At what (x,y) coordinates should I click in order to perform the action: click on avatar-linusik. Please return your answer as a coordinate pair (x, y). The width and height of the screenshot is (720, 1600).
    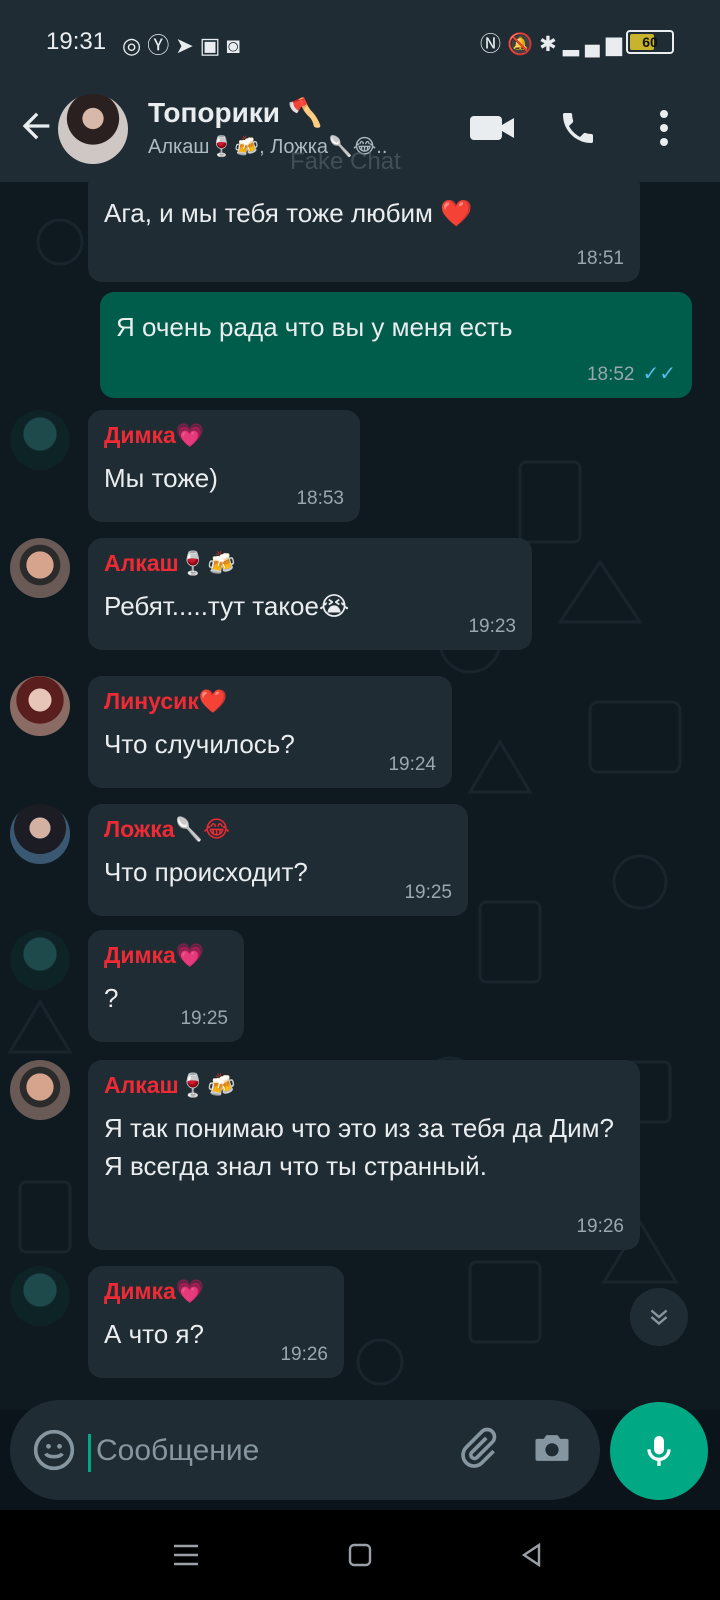
    Looking at the image, I should click on (40, 706).